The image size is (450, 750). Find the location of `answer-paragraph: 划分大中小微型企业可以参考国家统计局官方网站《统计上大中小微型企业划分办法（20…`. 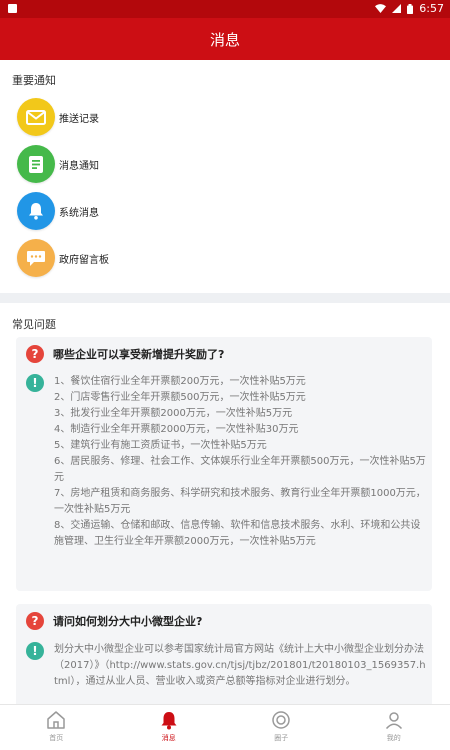

answer-paragraph: 划分大中小微型企业可以参考国家统计局官方网站《统计上大中小微型企业划分办法（20… is located at coordinates (240, 665).